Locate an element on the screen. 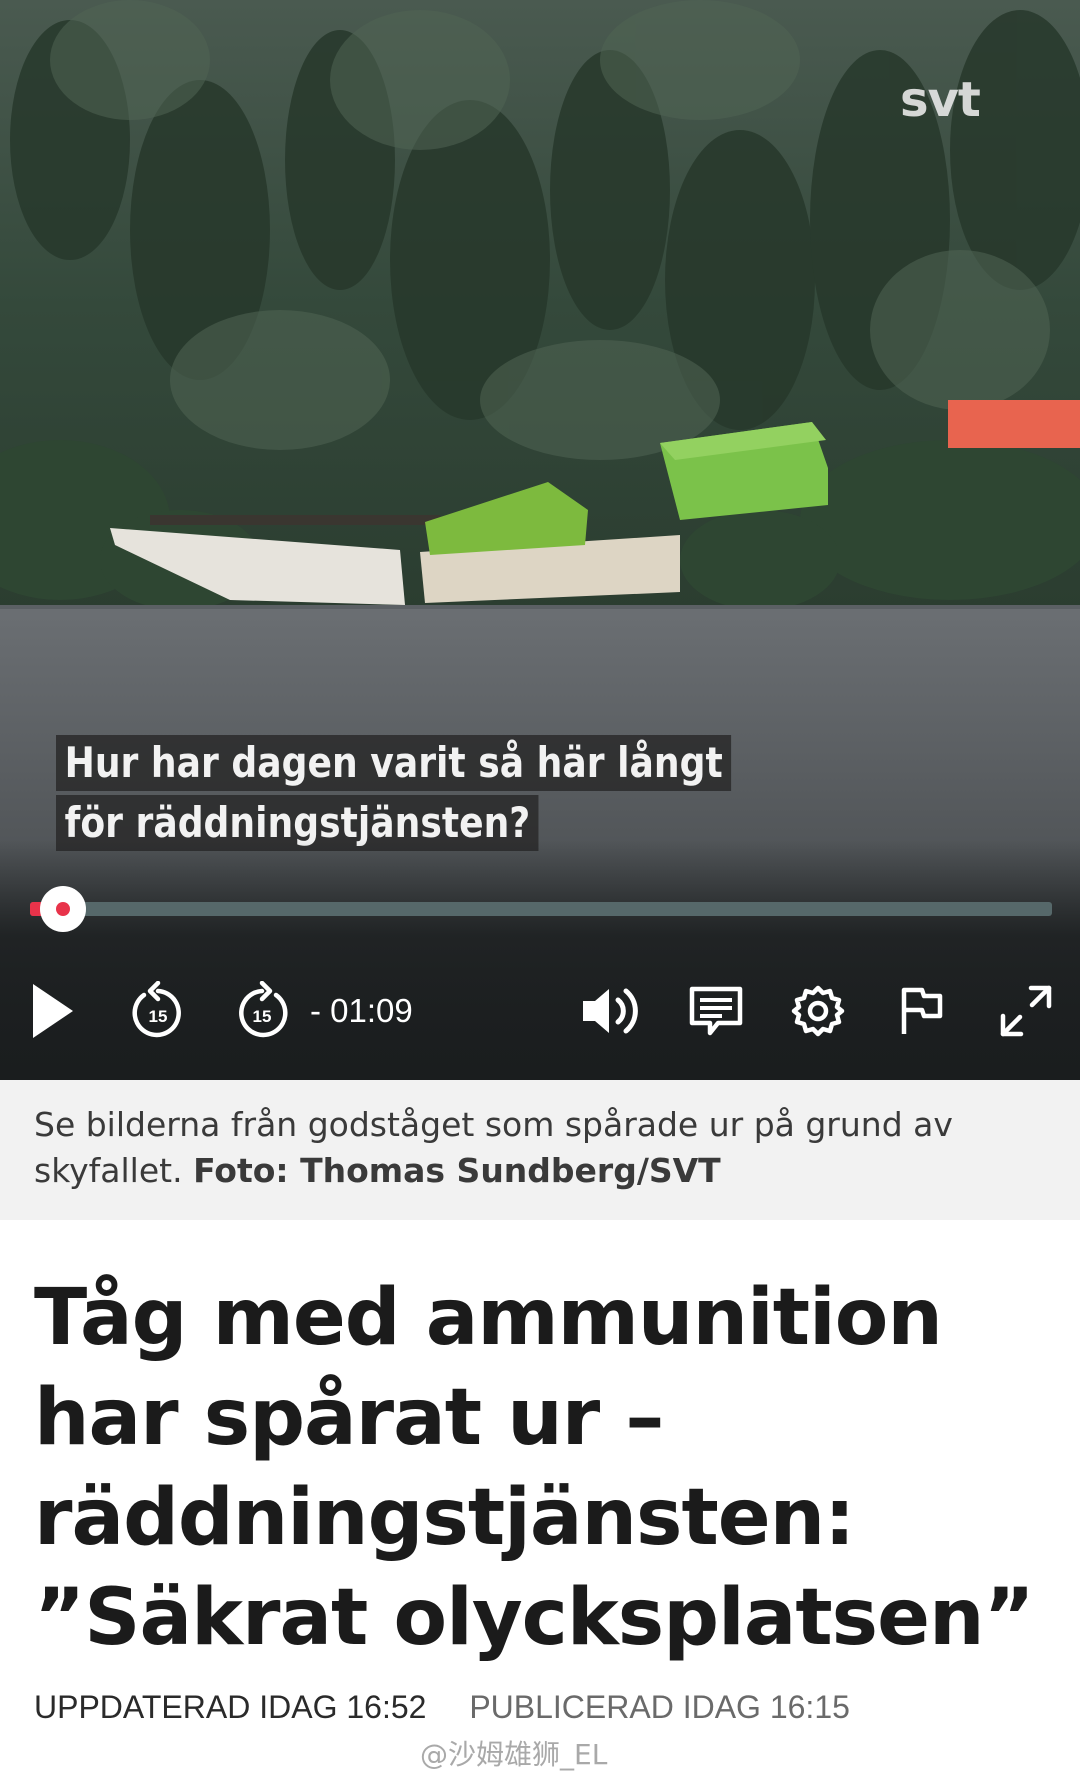  progress-scrubber is located at coordinates (63, 909).